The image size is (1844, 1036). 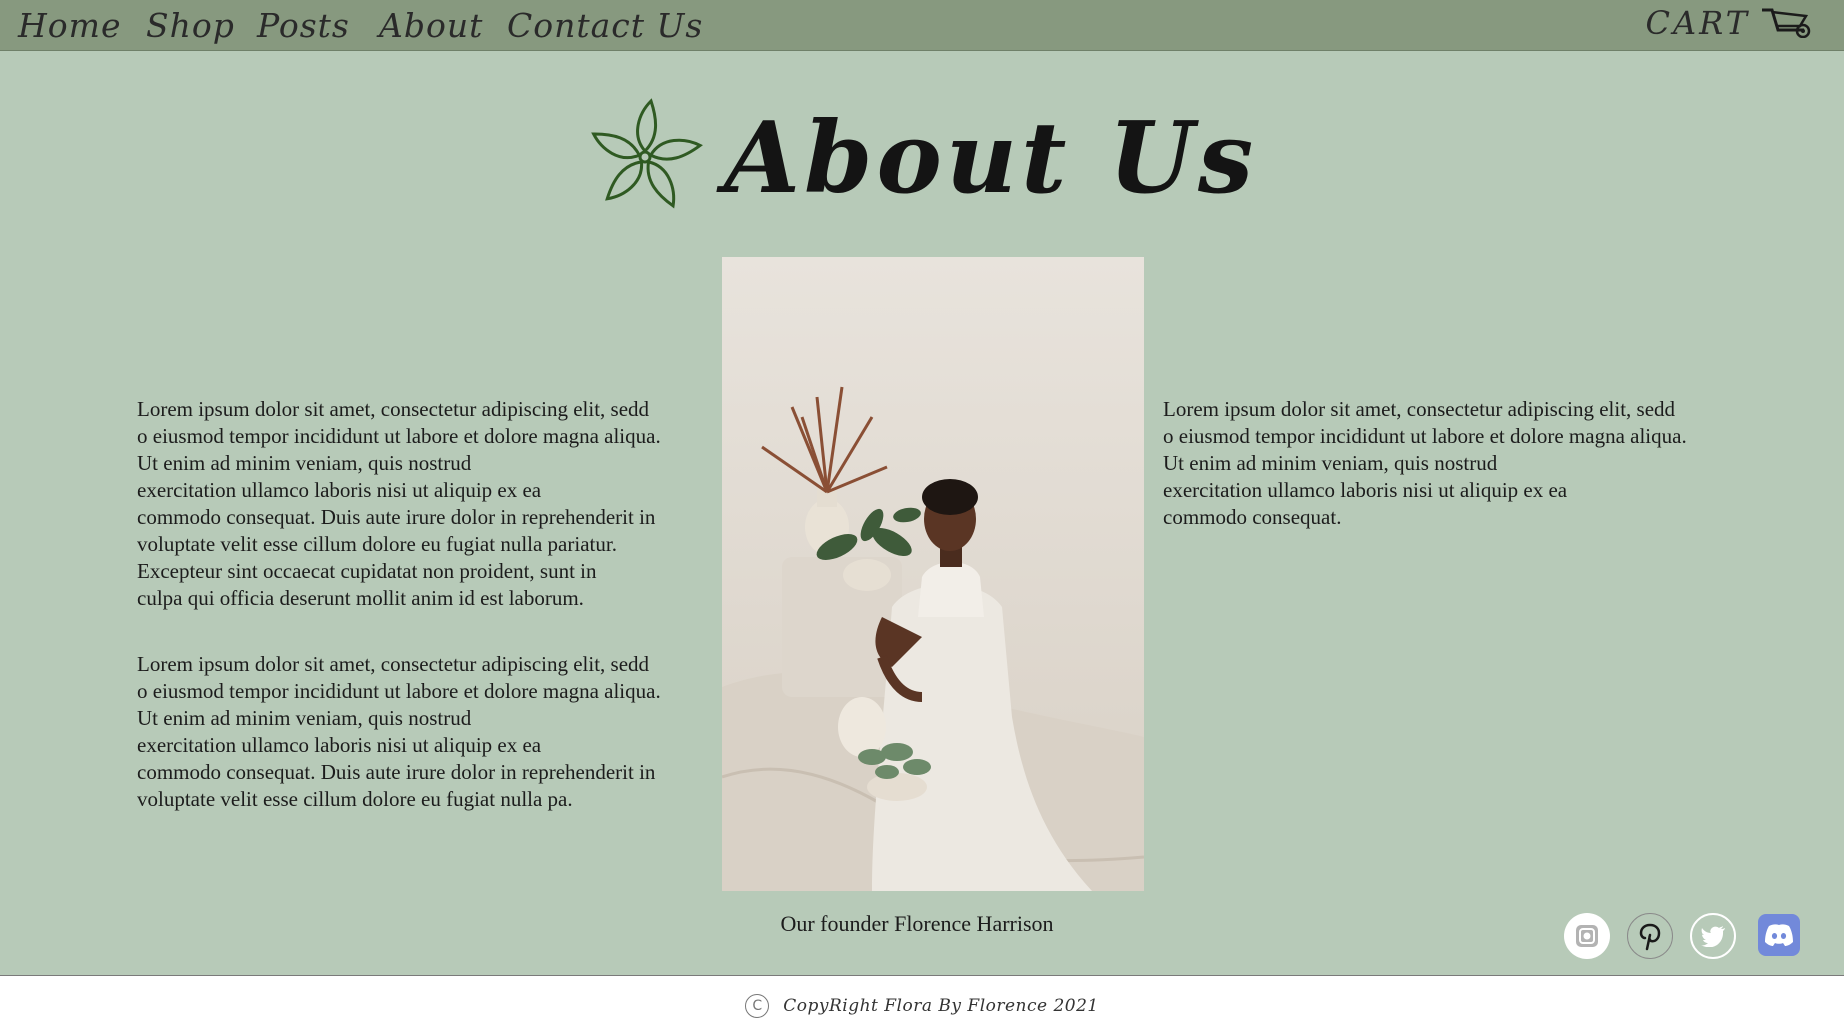 What do you see at coordinates (1713, 936) in the screenshot?
I see `twitter-icon` at bounding box center [1713, 936].